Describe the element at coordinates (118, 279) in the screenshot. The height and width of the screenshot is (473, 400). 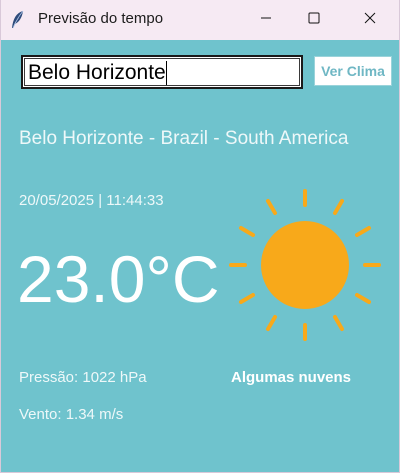
I see `temperature-label: 23.0°C` at that location.